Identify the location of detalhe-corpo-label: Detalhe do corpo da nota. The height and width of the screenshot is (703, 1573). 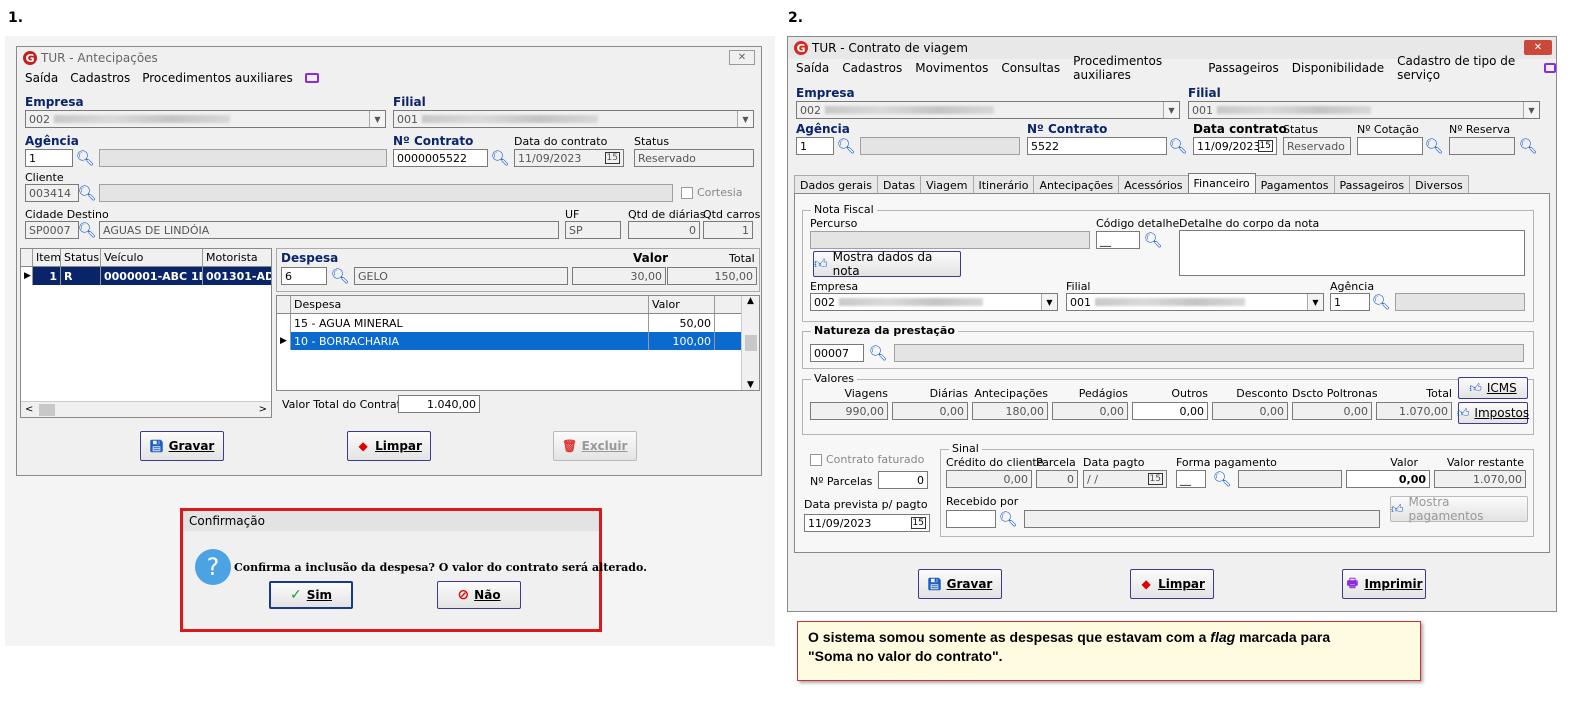
(1249, 223).